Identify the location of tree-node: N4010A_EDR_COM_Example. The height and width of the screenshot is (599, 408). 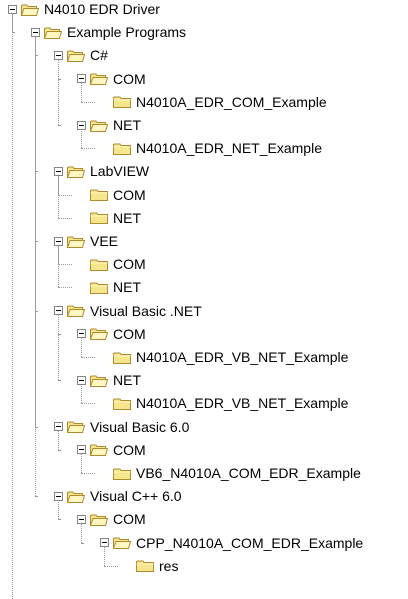
(213, 102).